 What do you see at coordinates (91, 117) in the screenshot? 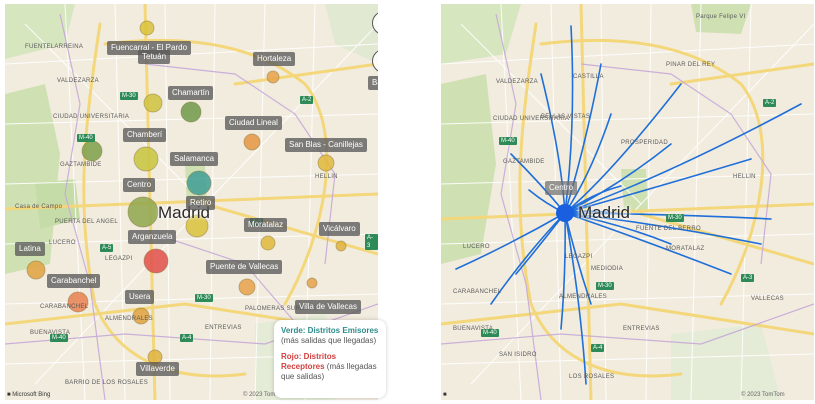
I see `neighborhood-label: CIUDAD UNIVERSITARIA` at bounding box center [91, 117].